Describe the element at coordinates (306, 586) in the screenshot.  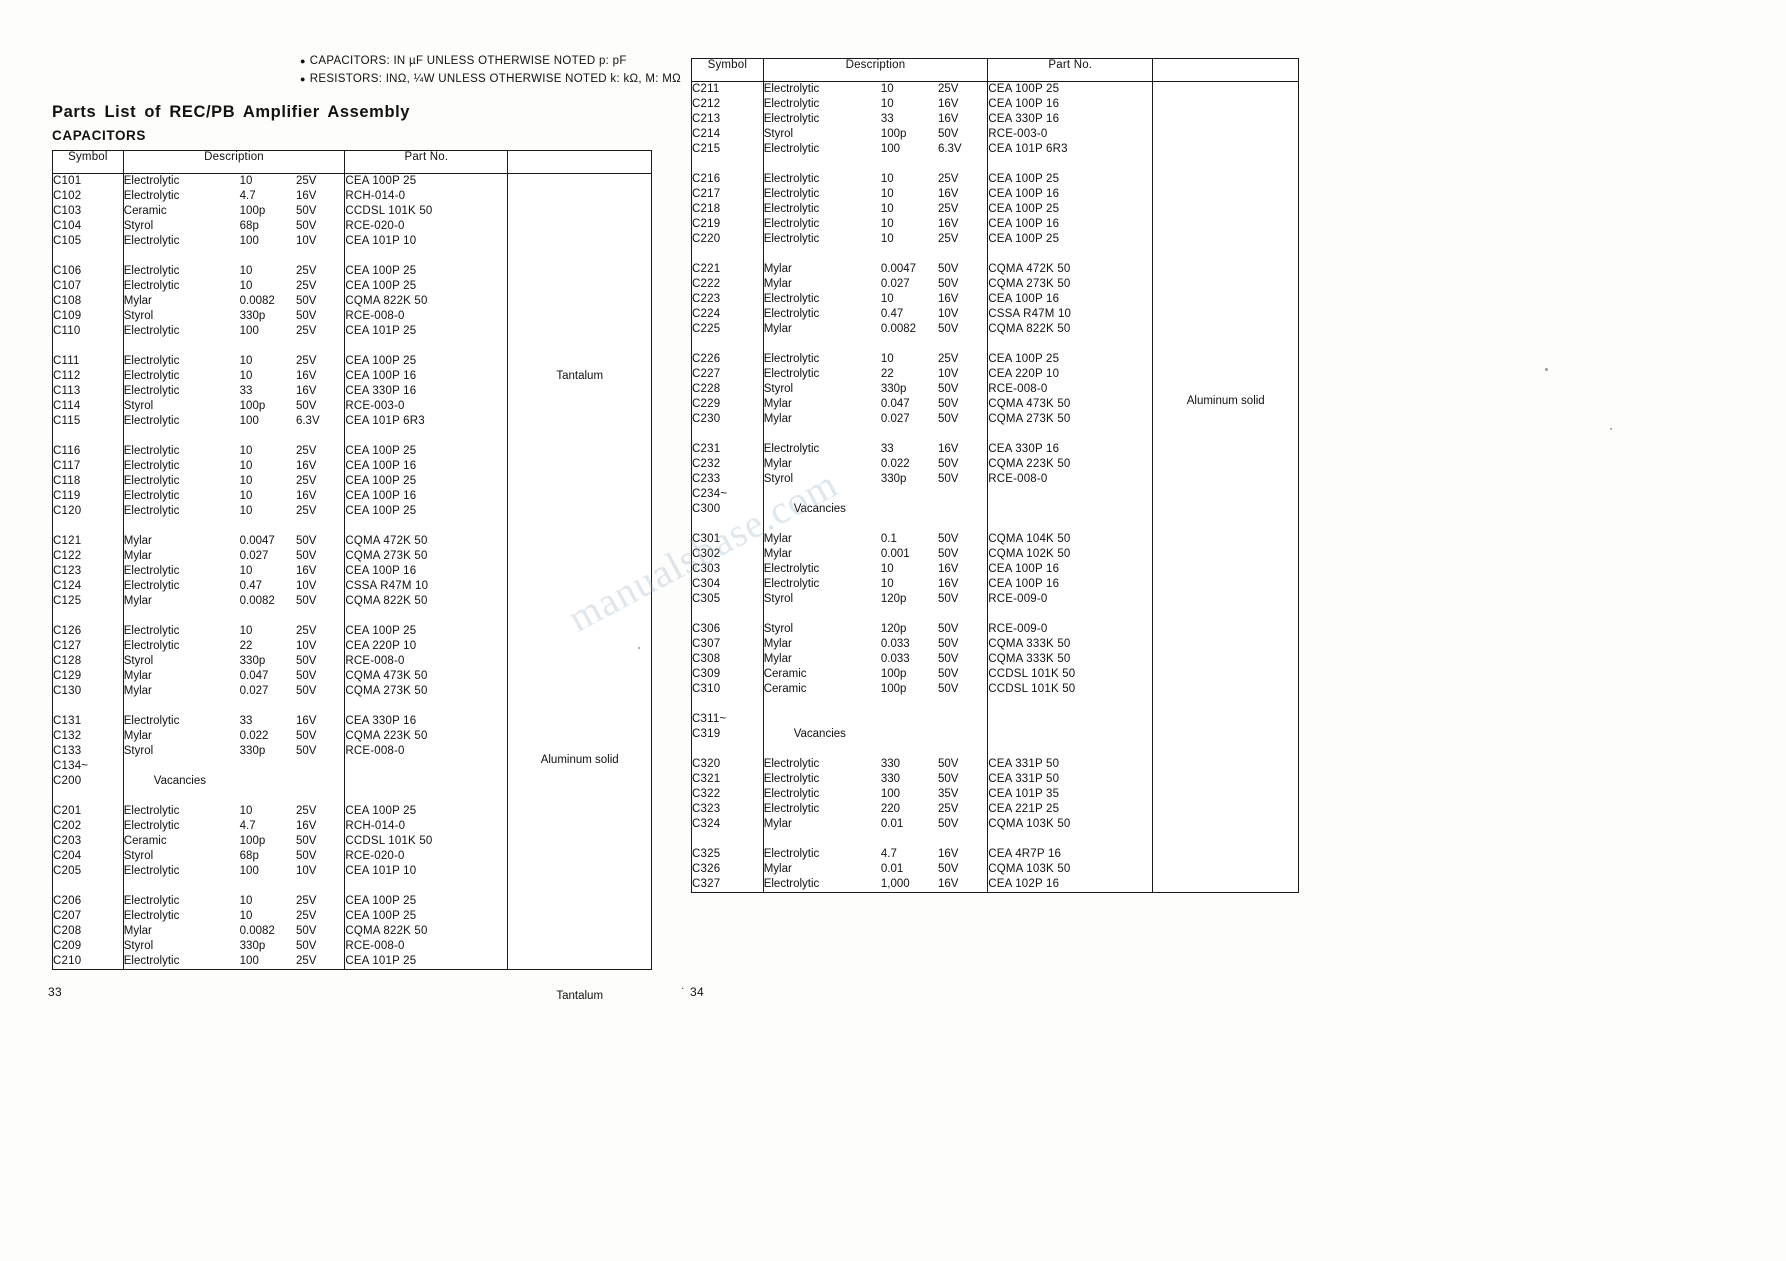
I see `cell-voltage: 10V` at that location.